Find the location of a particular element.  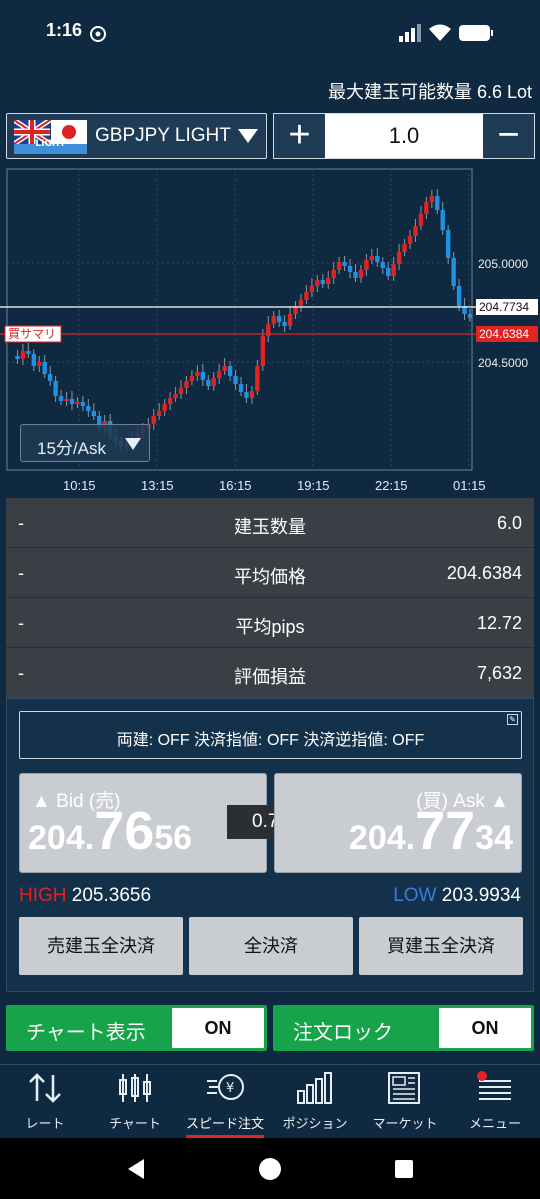

summary-row: - 建玉数量 6.0 is located at coordinates (270, 523).